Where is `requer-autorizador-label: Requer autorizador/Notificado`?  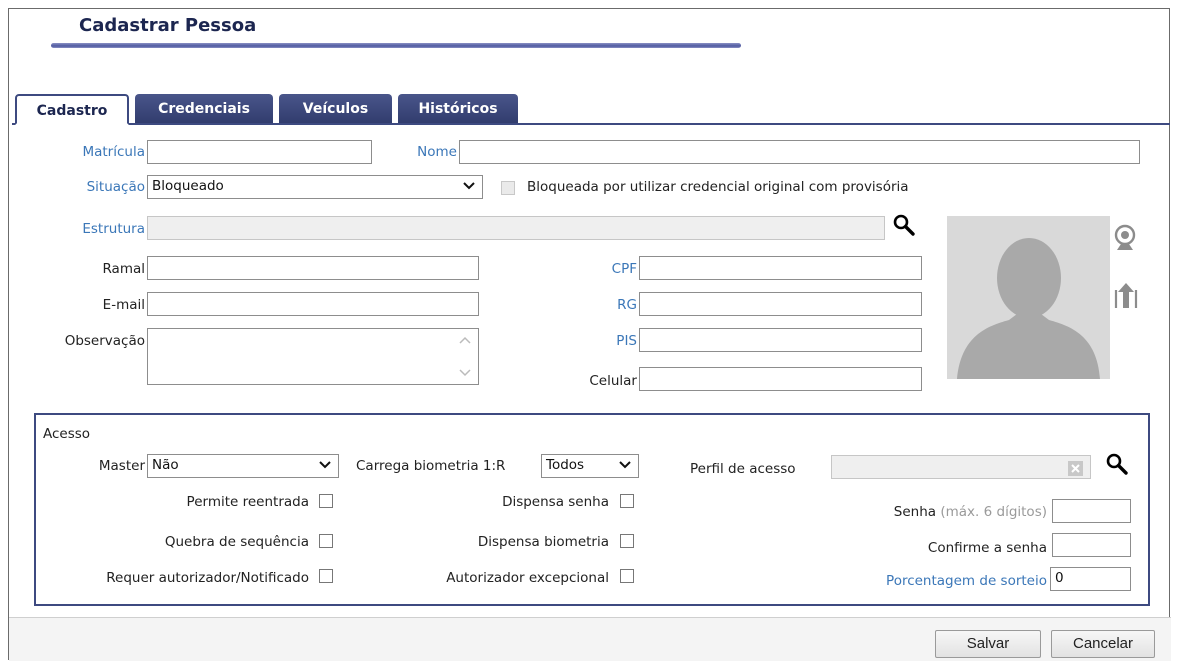
requer-autorizador-label: Requer autorizador/Notificado is located at coordinates (207, 578).